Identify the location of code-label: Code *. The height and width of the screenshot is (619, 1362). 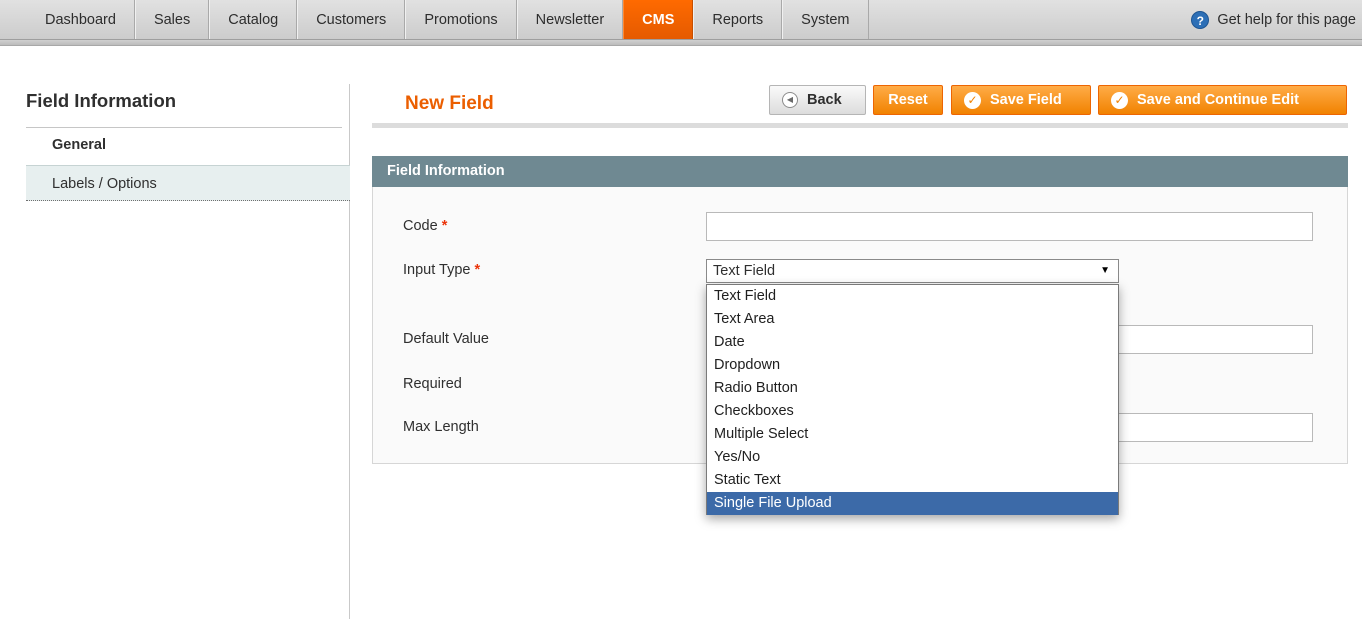
(425, 226).